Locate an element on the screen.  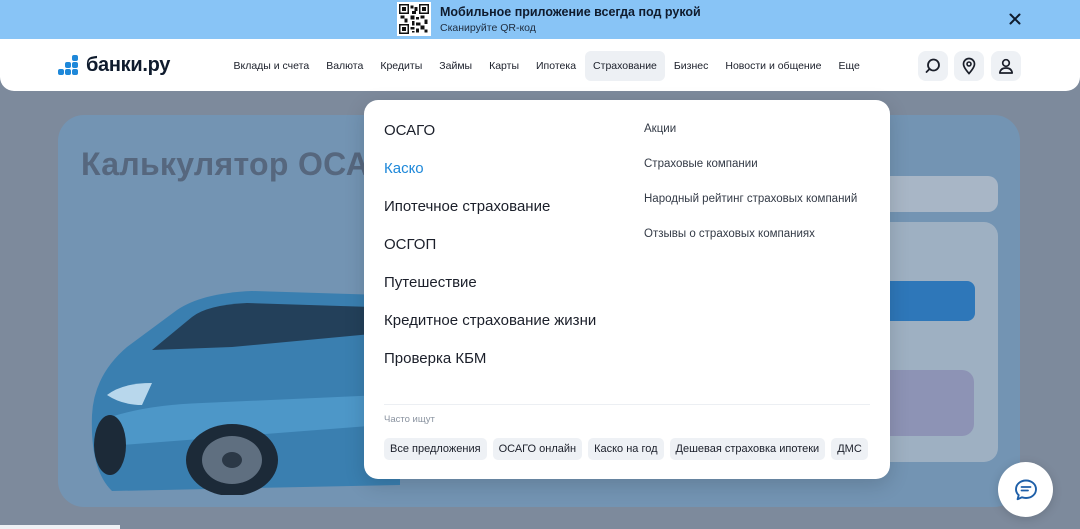
nav-item-currency: Валюта is located at coordinates (345, 66).